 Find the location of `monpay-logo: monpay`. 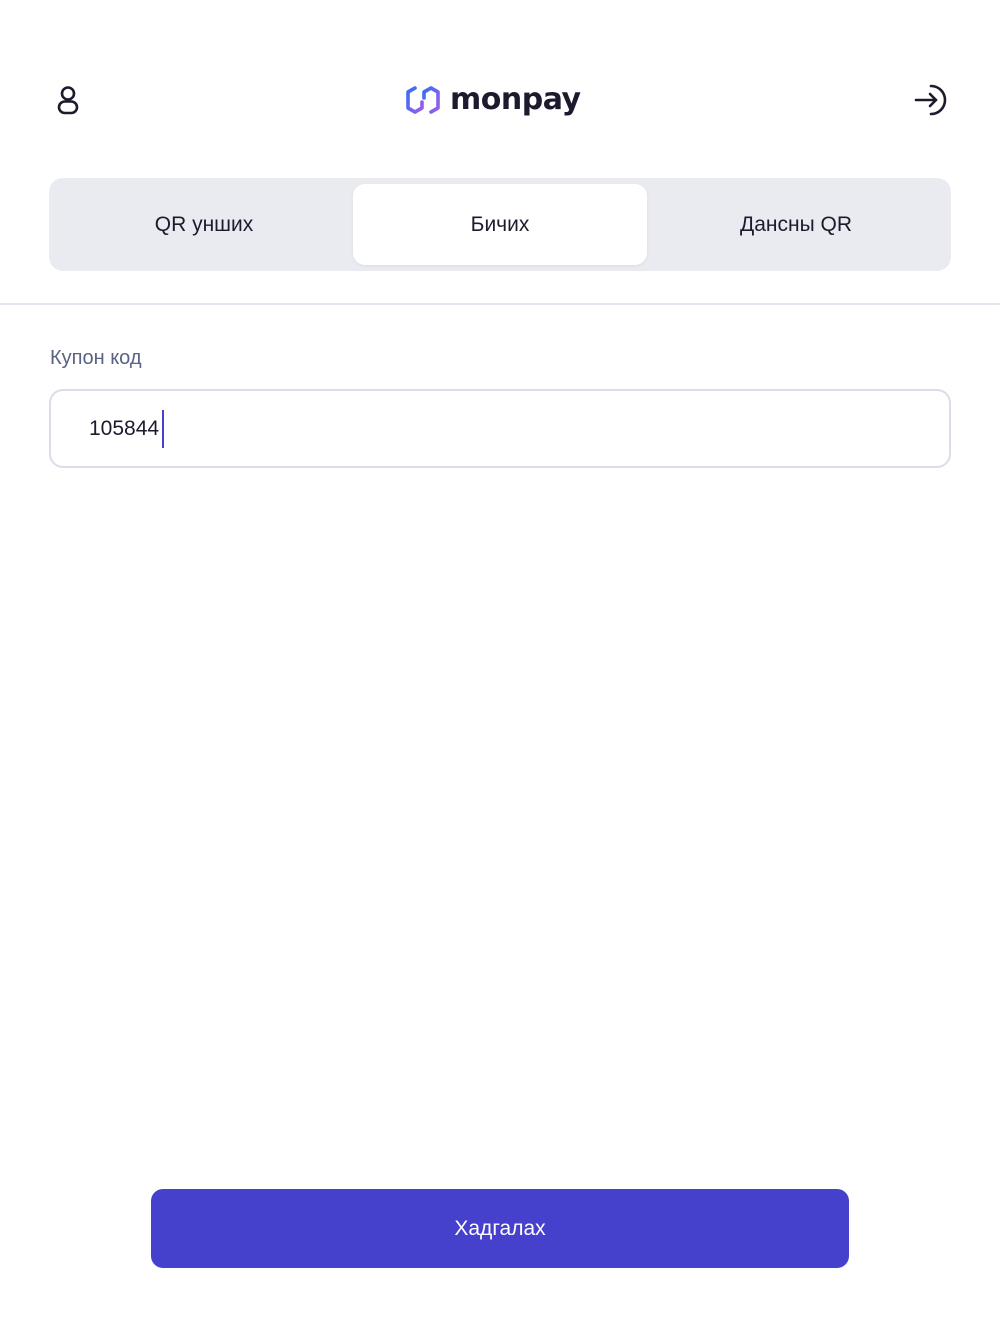

monpay-logo: monpay is located at coordinates (491, 100).